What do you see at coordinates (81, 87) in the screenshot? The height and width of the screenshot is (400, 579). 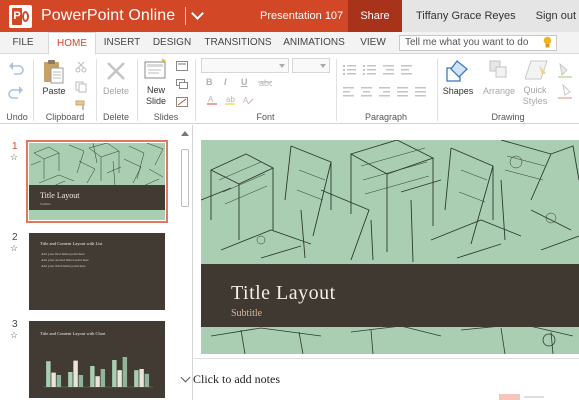 I see `copy-icon` at bounding box center [81, 87].